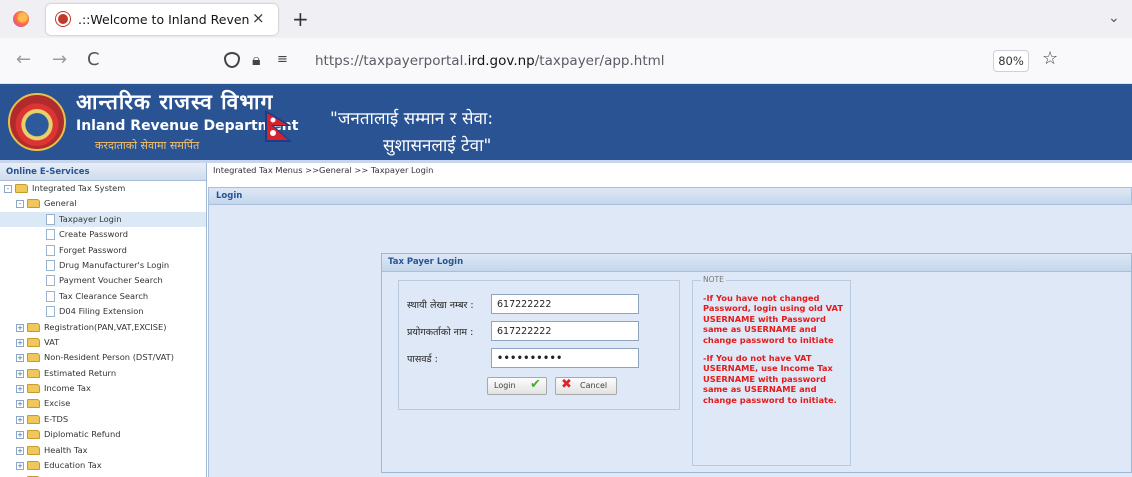  Describe the element at coordinates (60, 203) in the screenshot. I see `sidebar-item-label: General` at that location.